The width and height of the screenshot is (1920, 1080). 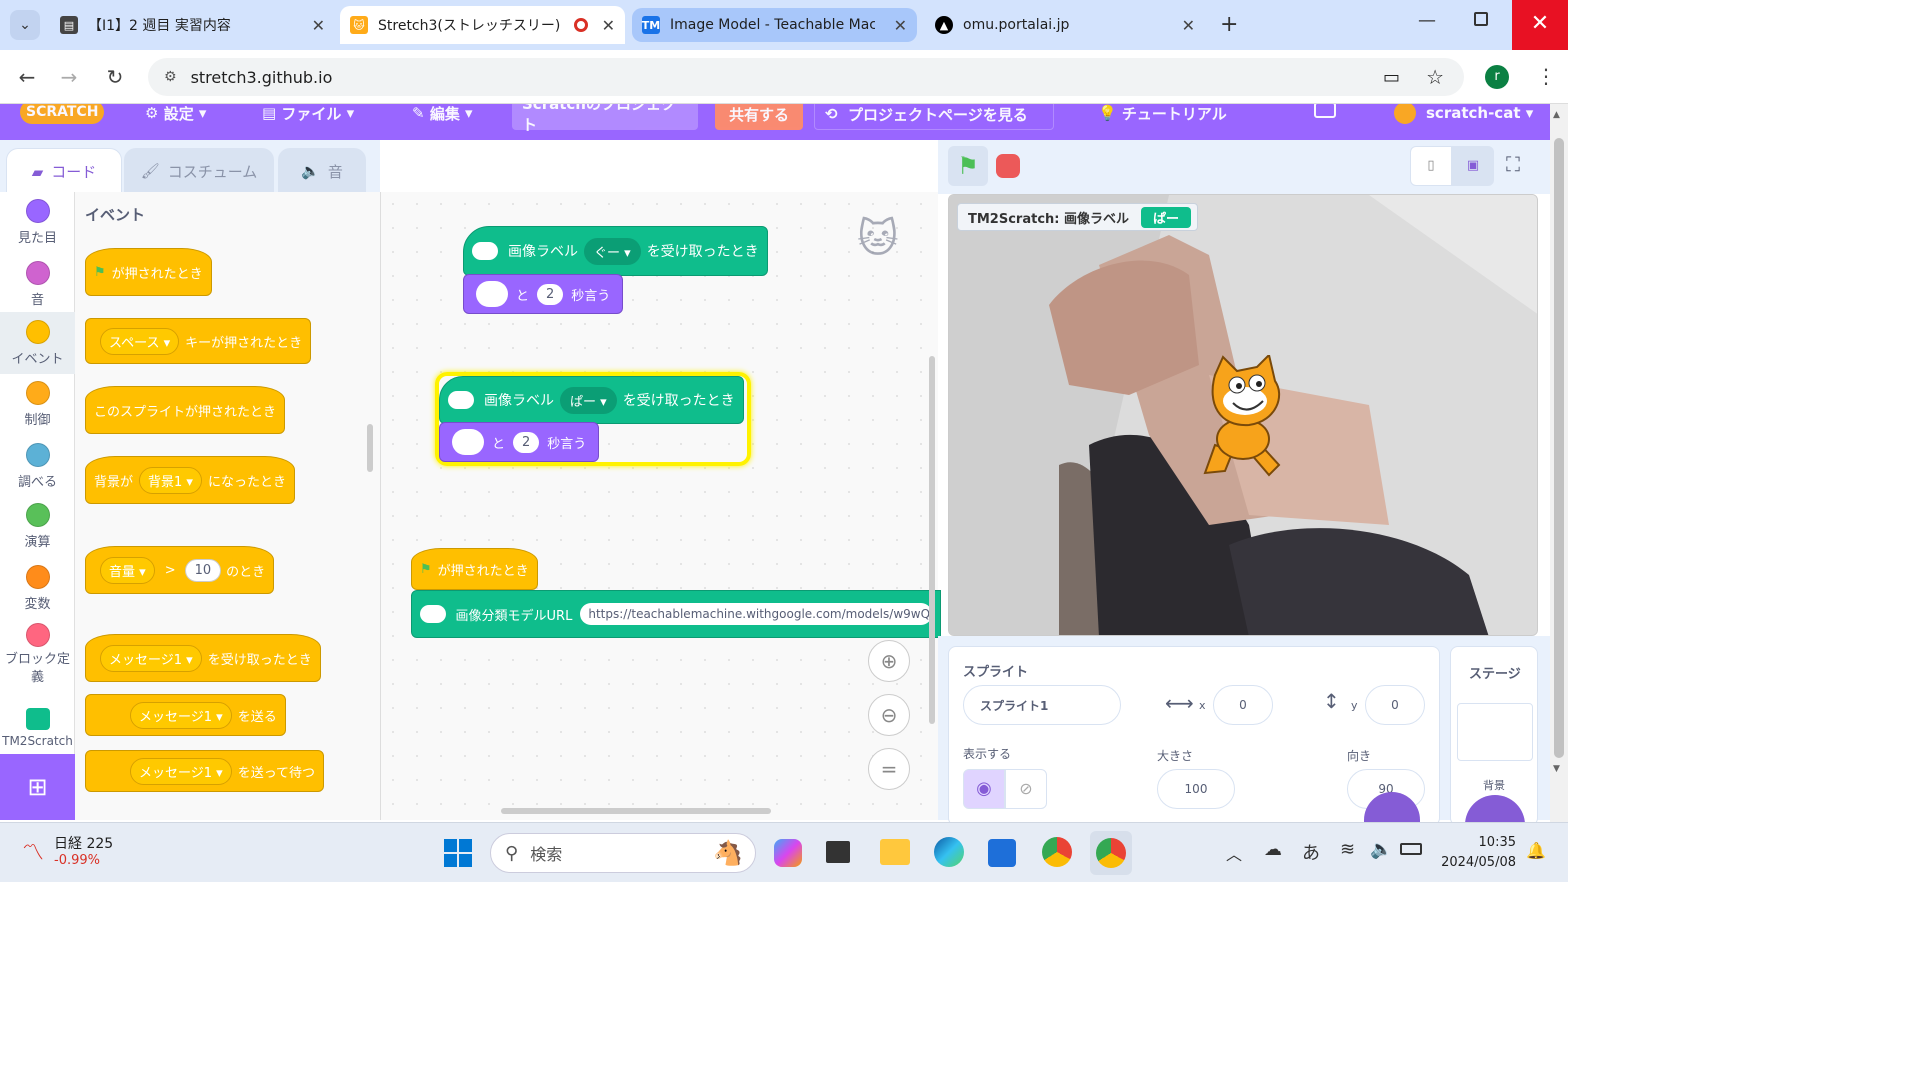 I want to click on reload-button: ↻, so click(x=115, y=77).